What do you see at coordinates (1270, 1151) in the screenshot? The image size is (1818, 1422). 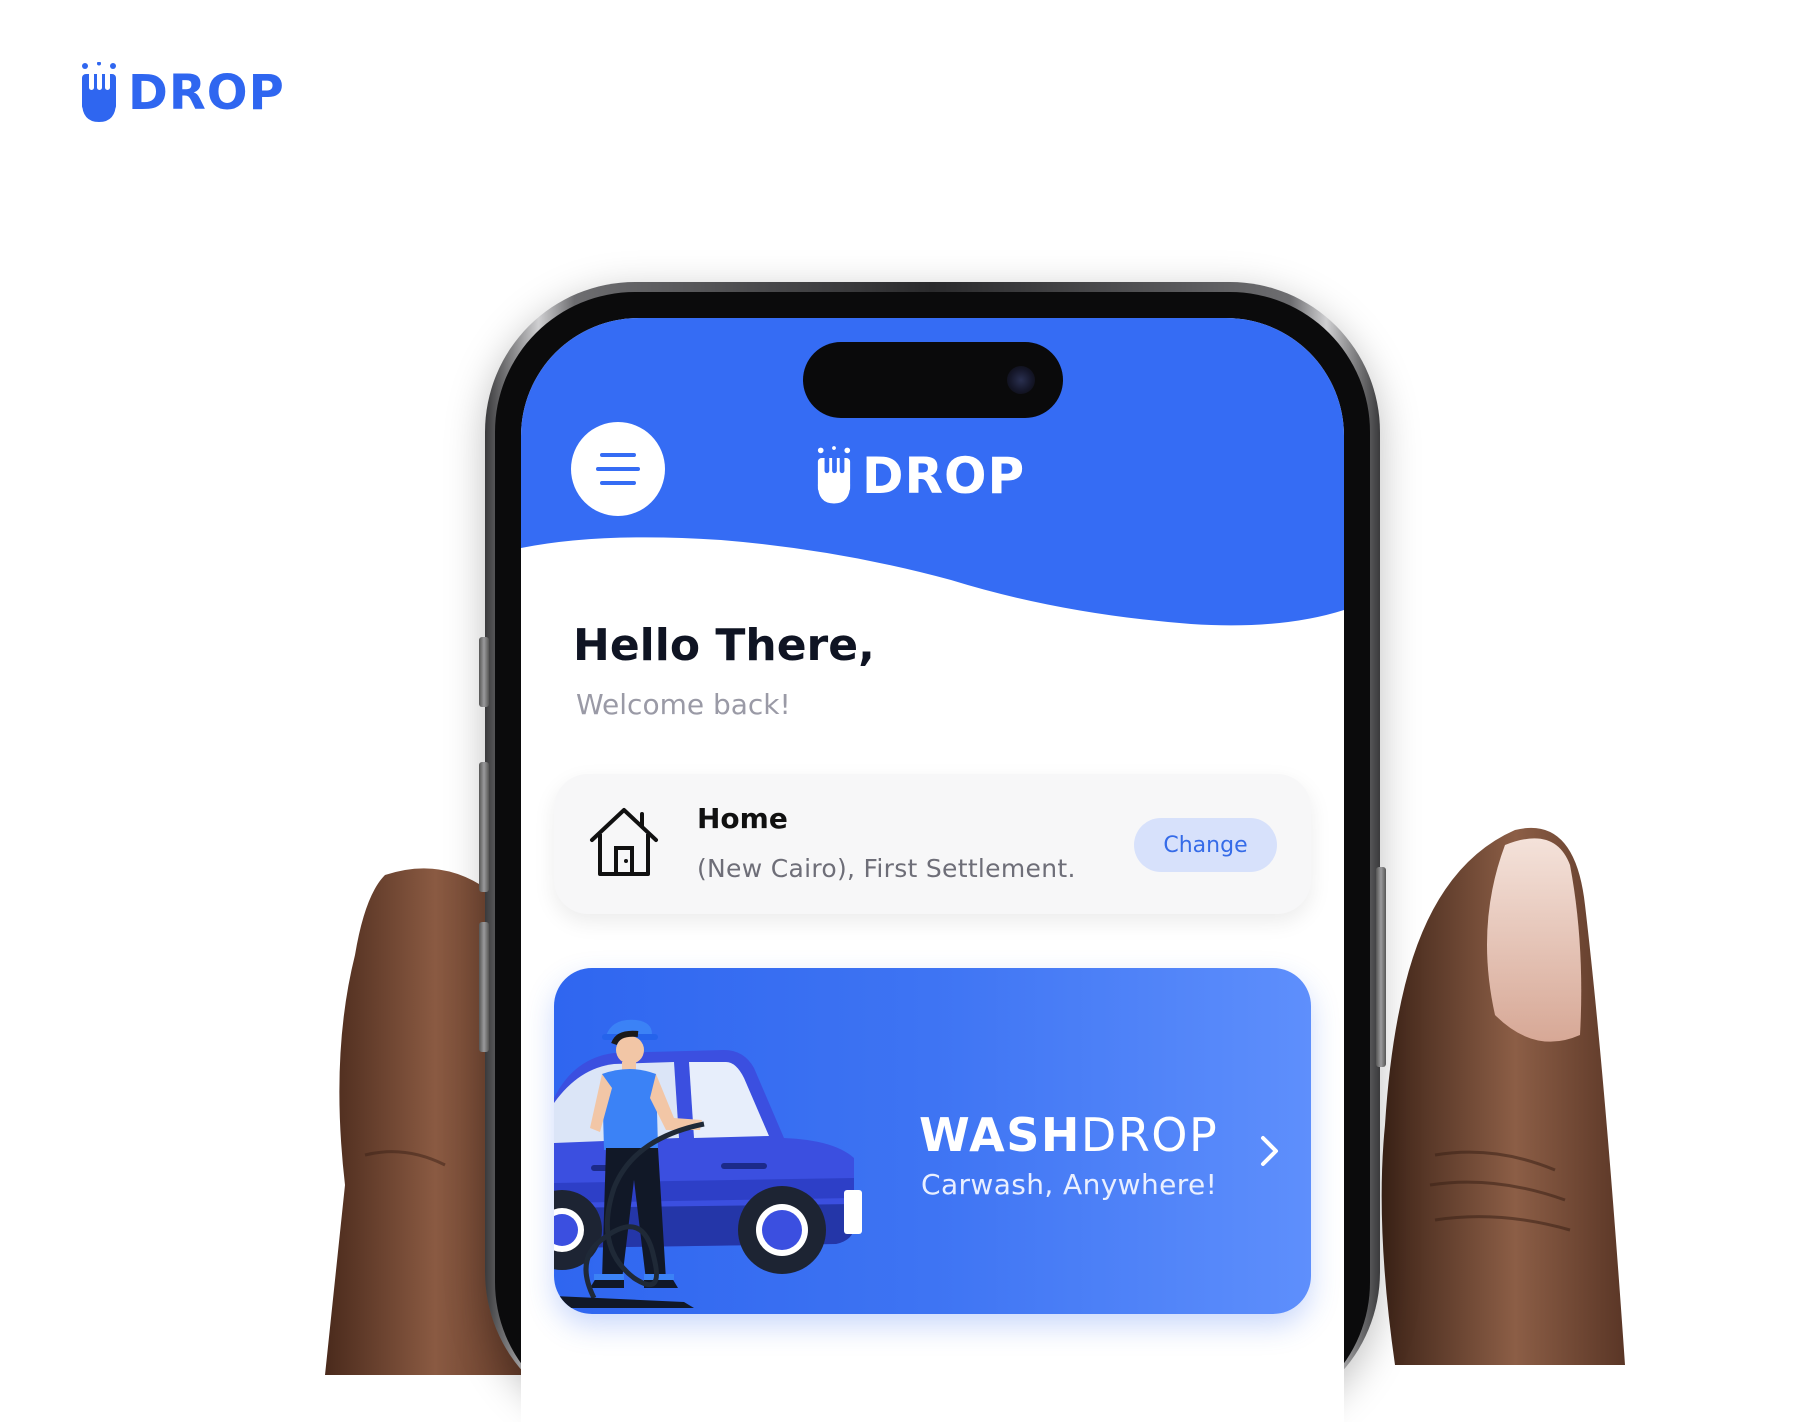 I see `chevron-right-icon` at bounding box center [1270, 1151].